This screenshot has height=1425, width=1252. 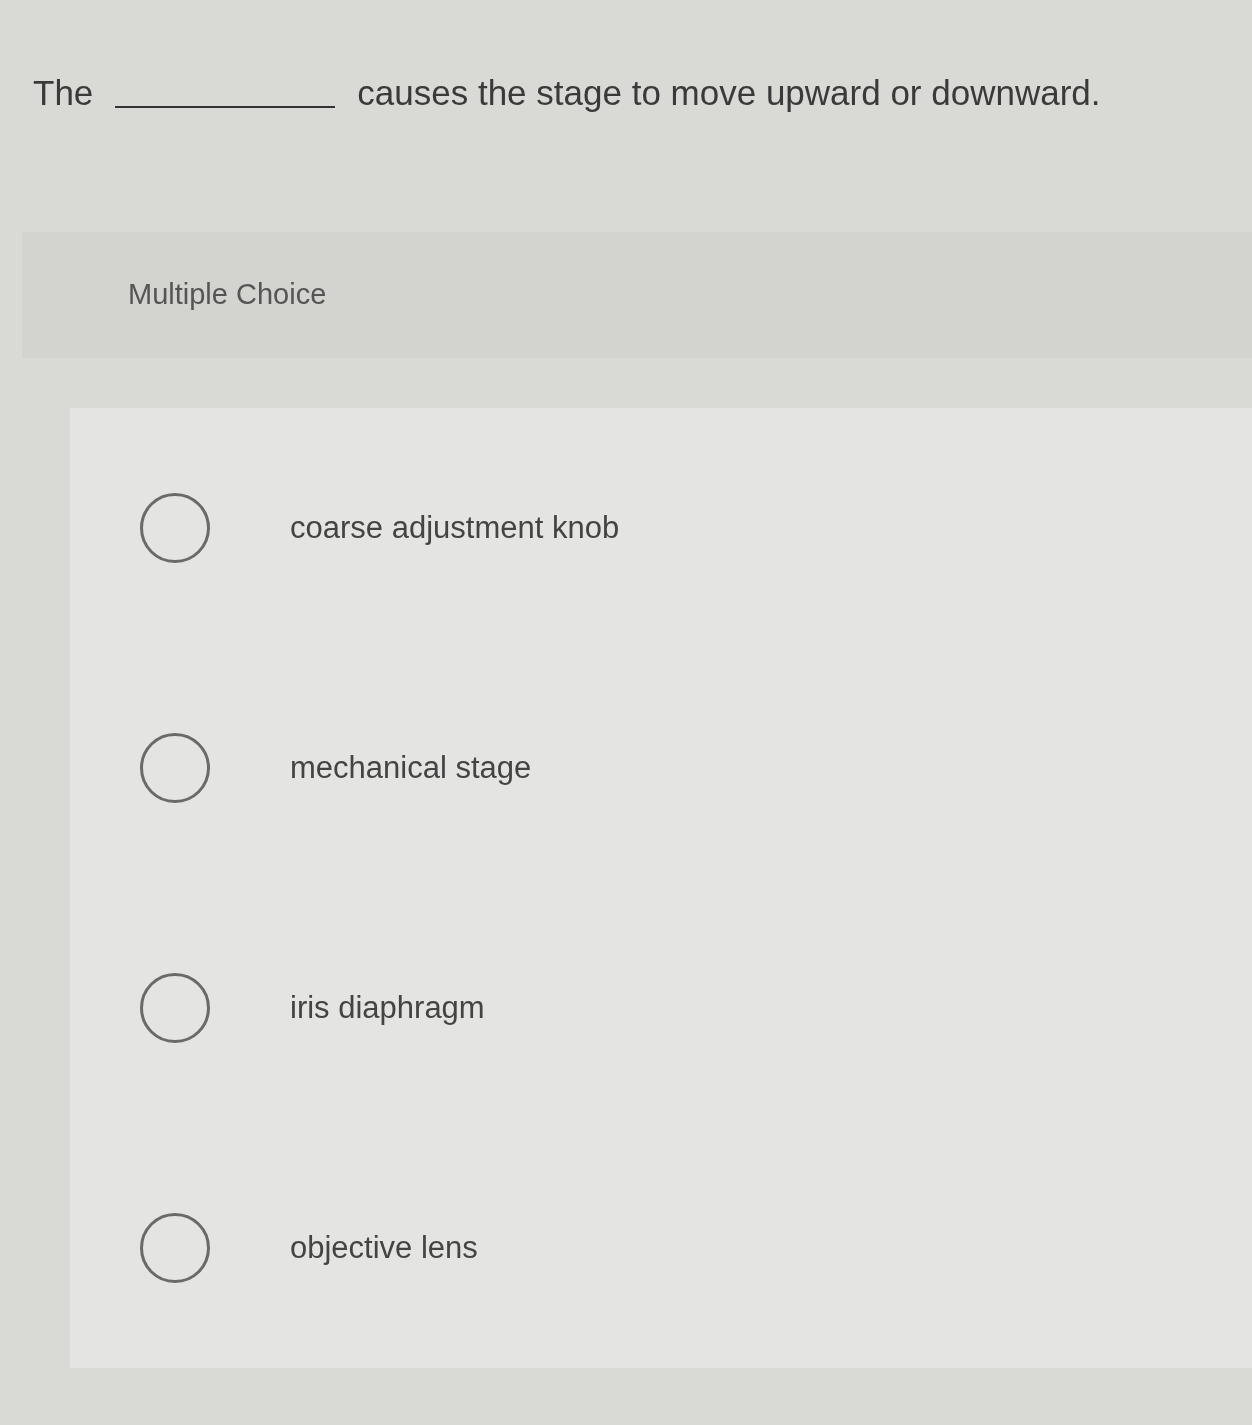 I want to click on option-label: iris diaphragm, so click(x=387, y=1008).